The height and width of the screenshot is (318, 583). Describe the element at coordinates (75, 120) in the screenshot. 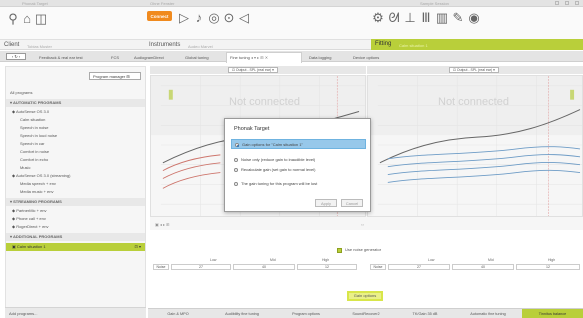

I see `program-calm: Calm situation` at that location.